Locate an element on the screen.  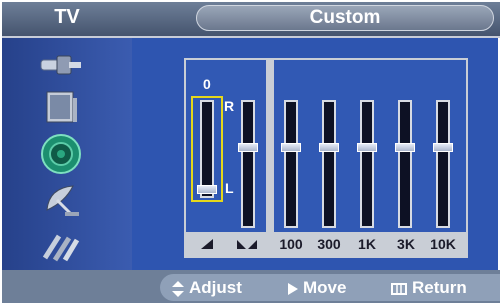
band-label-300: 300 is located at coordinates (329, 244).